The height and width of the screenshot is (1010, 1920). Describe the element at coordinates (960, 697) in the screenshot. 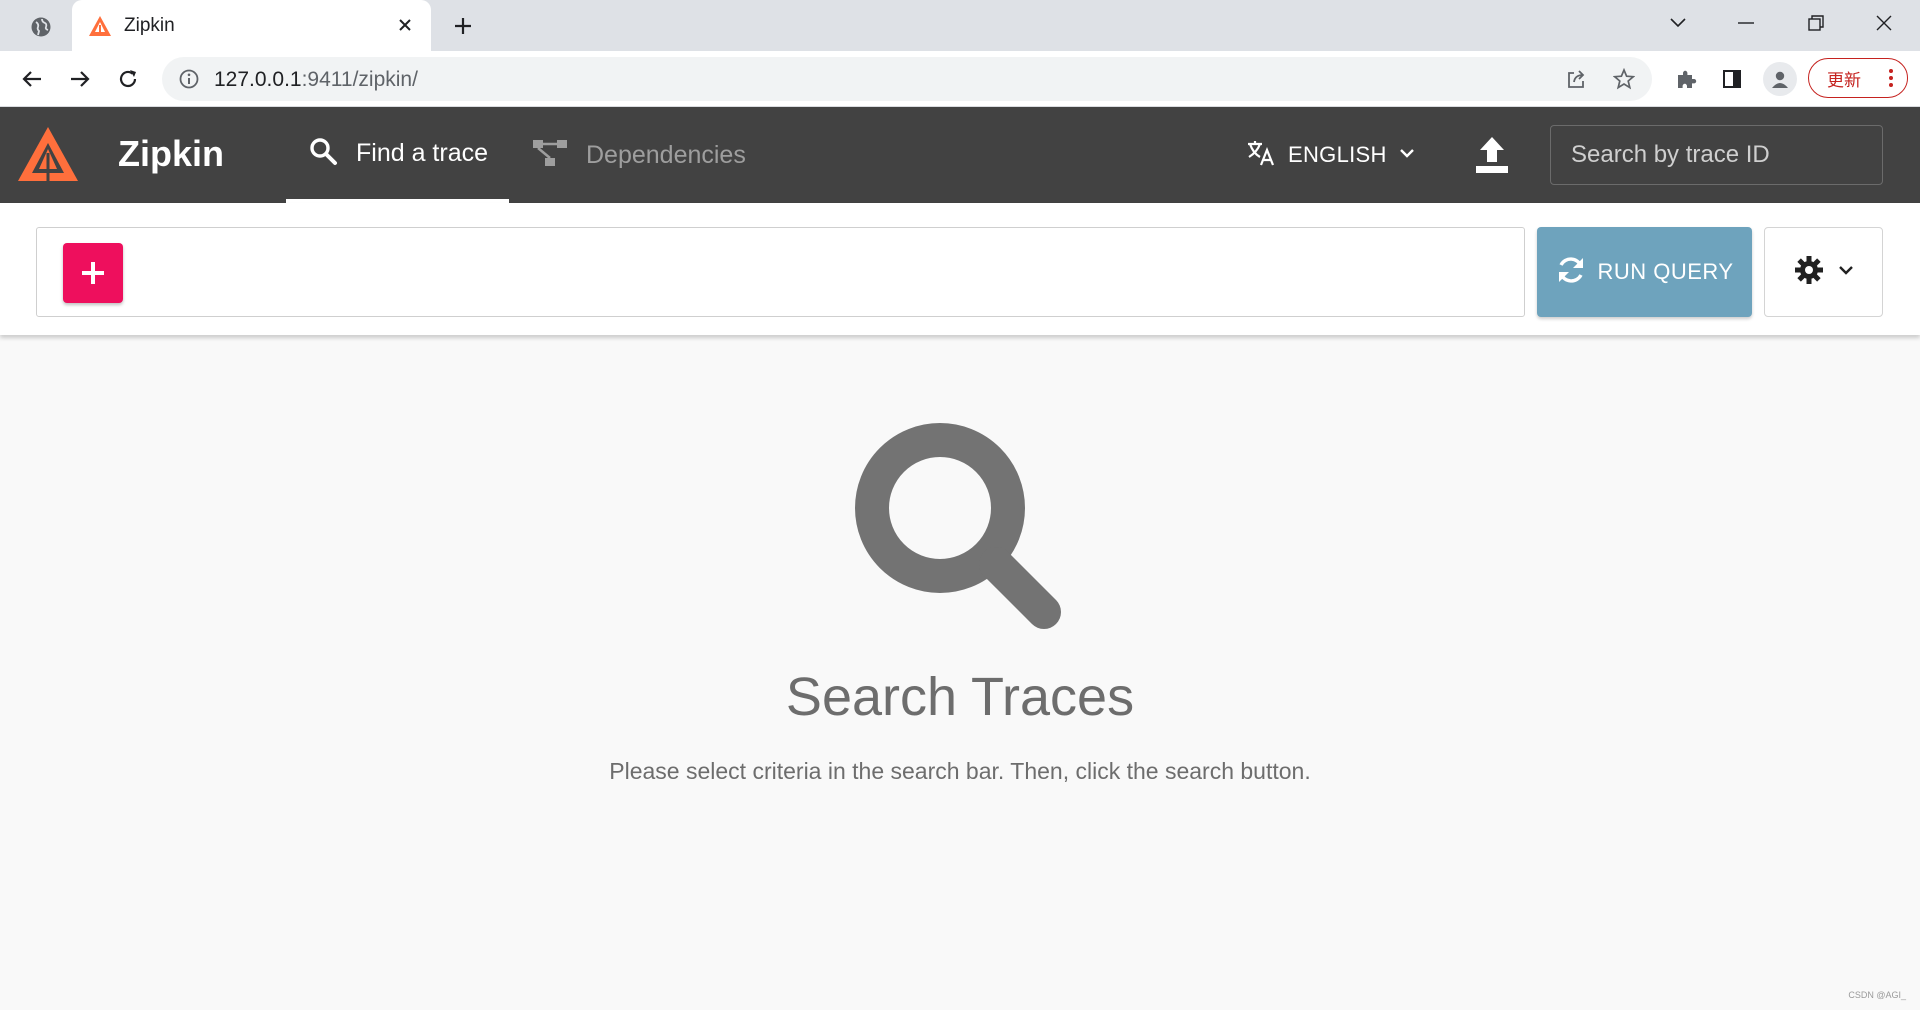

I see `empty-state-title: Search Traces` at that location.